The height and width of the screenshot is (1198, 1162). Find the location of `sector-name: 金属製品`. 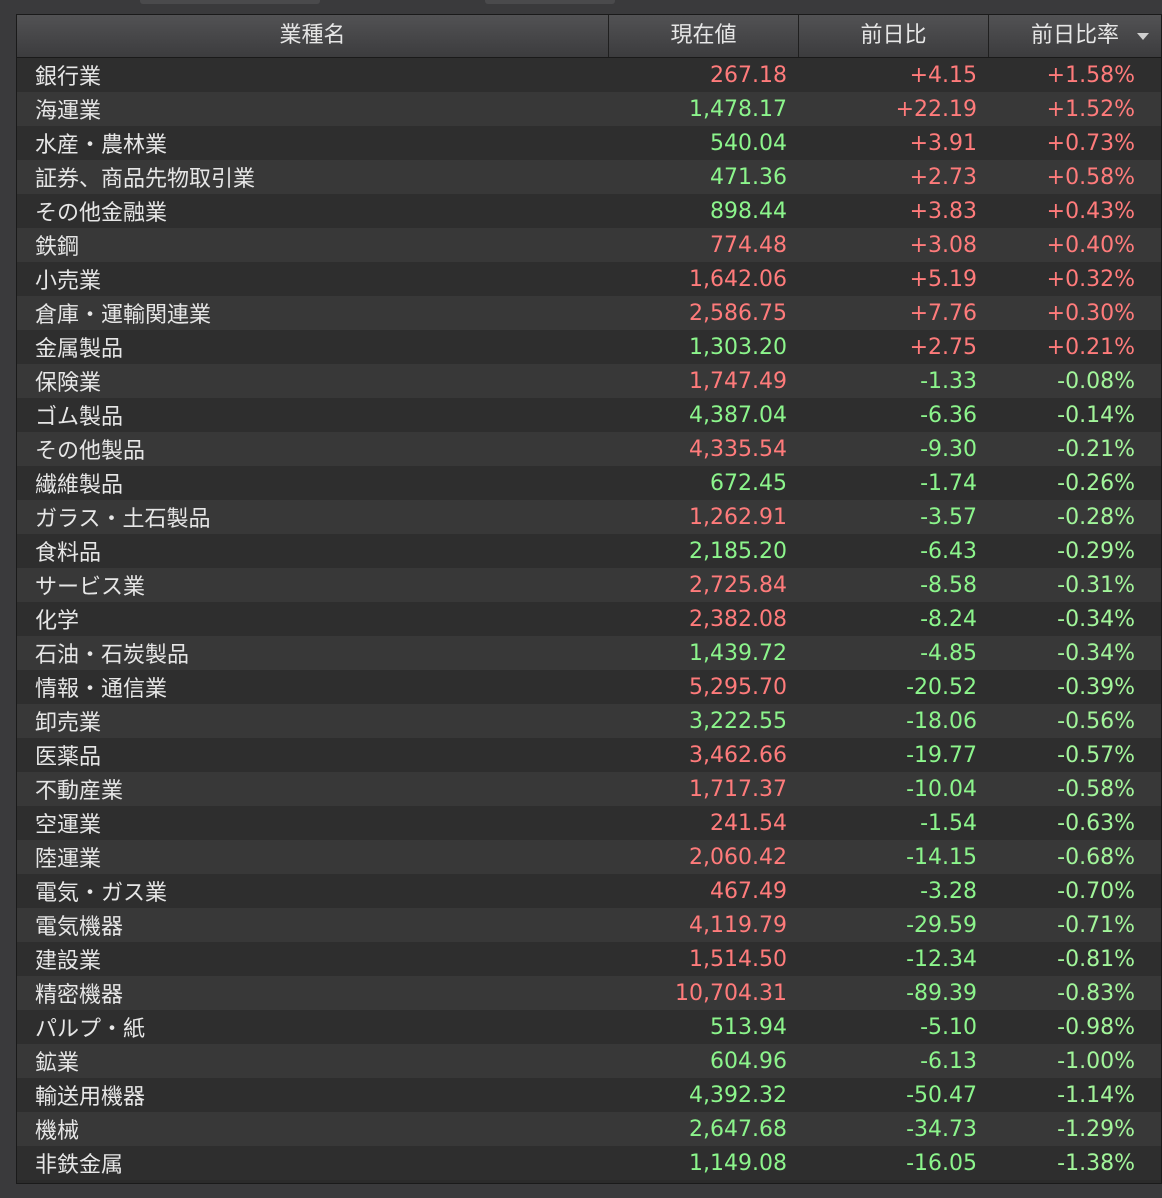

sector-name: 金属製品 is located at coordinates (79, 349).